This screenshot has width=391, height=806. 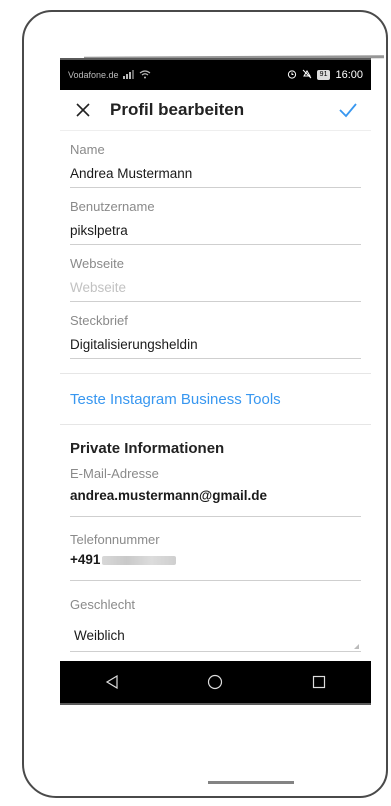 What do you see at coordinates (292, 75) in the screenshot?
I see `alarm-icon` at bounding box center [292, 75].